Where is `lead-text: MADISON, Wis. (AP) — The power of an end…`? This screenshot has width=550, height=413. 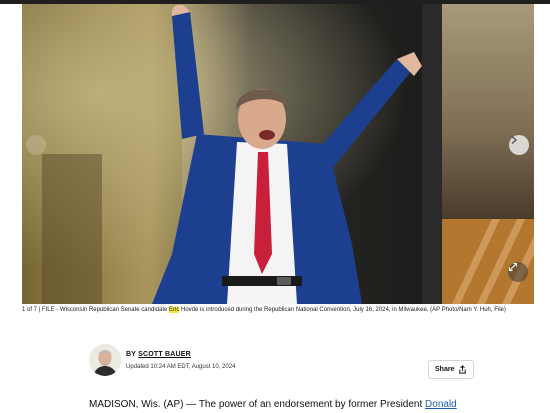
lead-text: MADISON, Wis. (AP) — The power of an end… is located at coordinates (257, 404).